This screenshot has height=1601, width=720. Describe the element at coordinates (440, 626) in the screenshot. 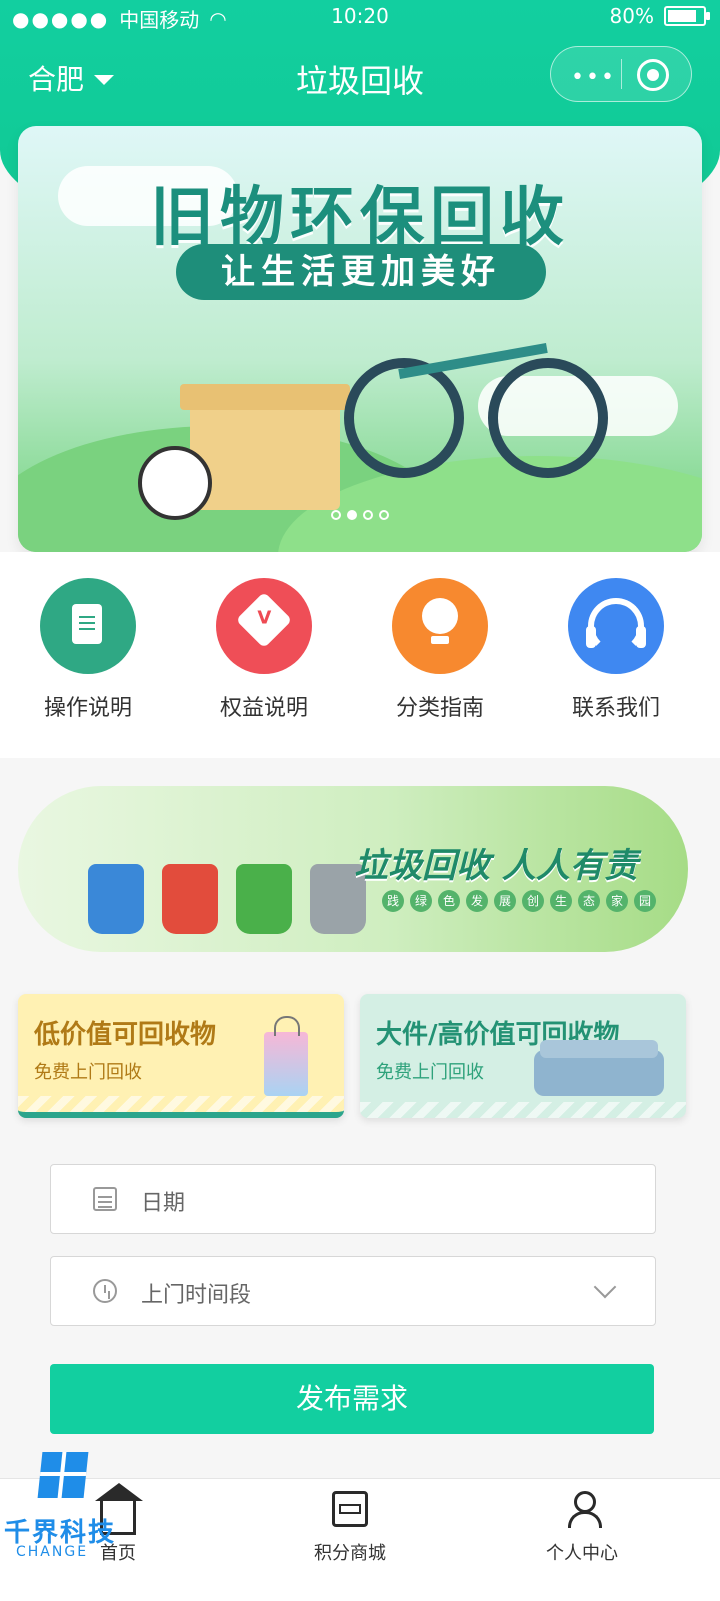

I see `lightbulb-icon` at that location.